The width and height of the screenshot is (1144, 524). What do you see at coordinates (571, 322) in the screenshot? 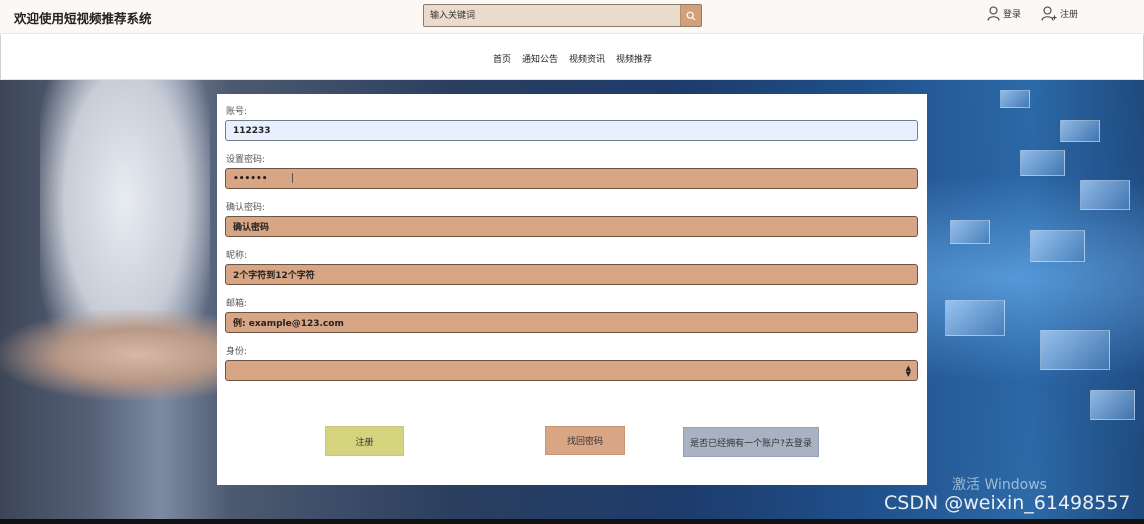
I see `email-field: 例: example@123.com` at bounding box center [571, 322].